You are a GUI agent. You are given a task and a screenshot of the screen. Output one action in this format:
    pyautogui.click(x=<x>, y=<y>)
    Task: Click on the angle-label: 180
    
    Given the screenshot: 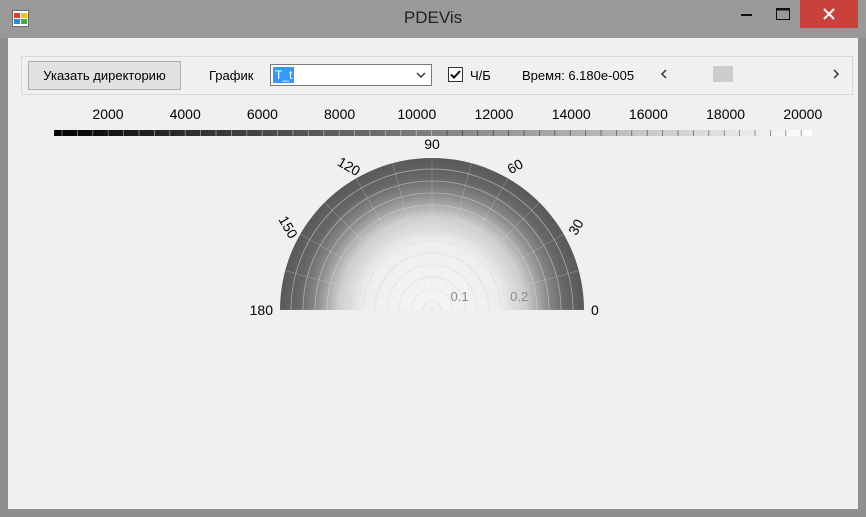 What is the action you would take?
    pyautogui.click(x=262, y=310)
    